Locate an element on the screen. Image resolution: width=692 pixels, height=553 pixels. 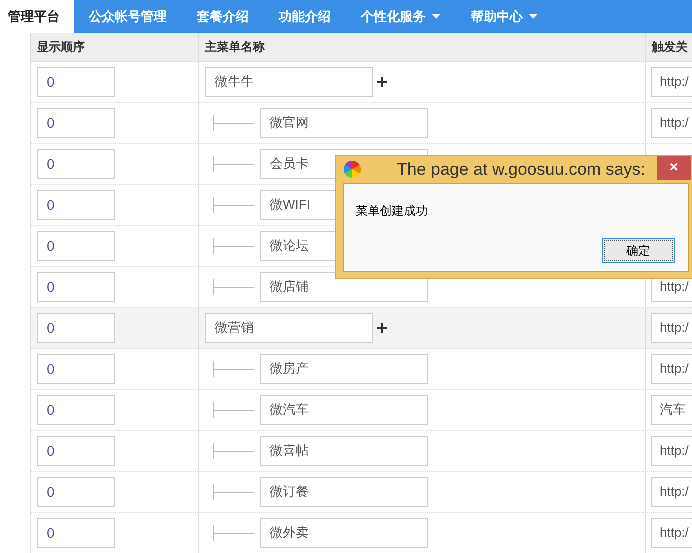
dialog-title: The page at w.goosuu.com says: is located at coordinates (521, 169).